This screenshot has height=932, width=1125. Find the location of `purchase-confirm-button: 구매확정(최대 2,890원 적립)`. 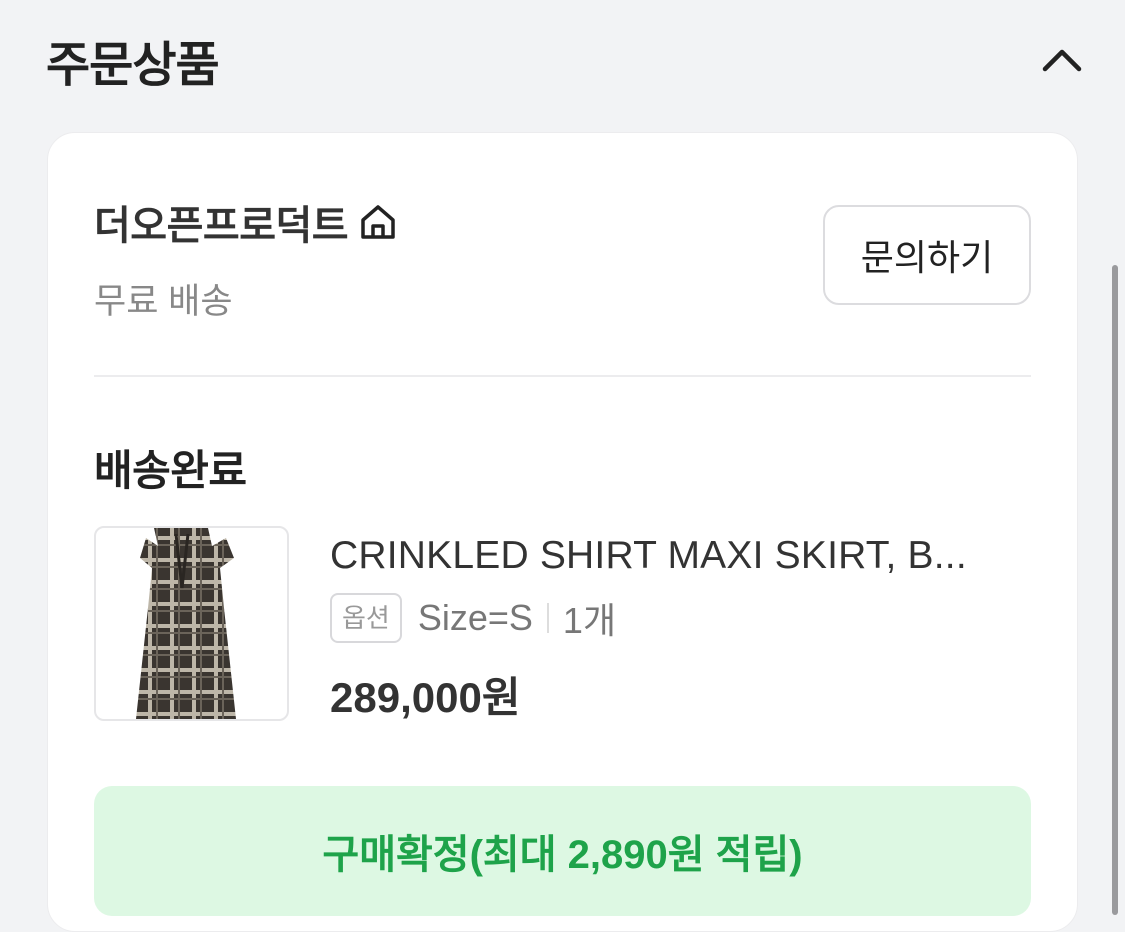

purchase-confirm-button: 구매확정(최대 2,890원 적립) is located at coordinates (562, 851).